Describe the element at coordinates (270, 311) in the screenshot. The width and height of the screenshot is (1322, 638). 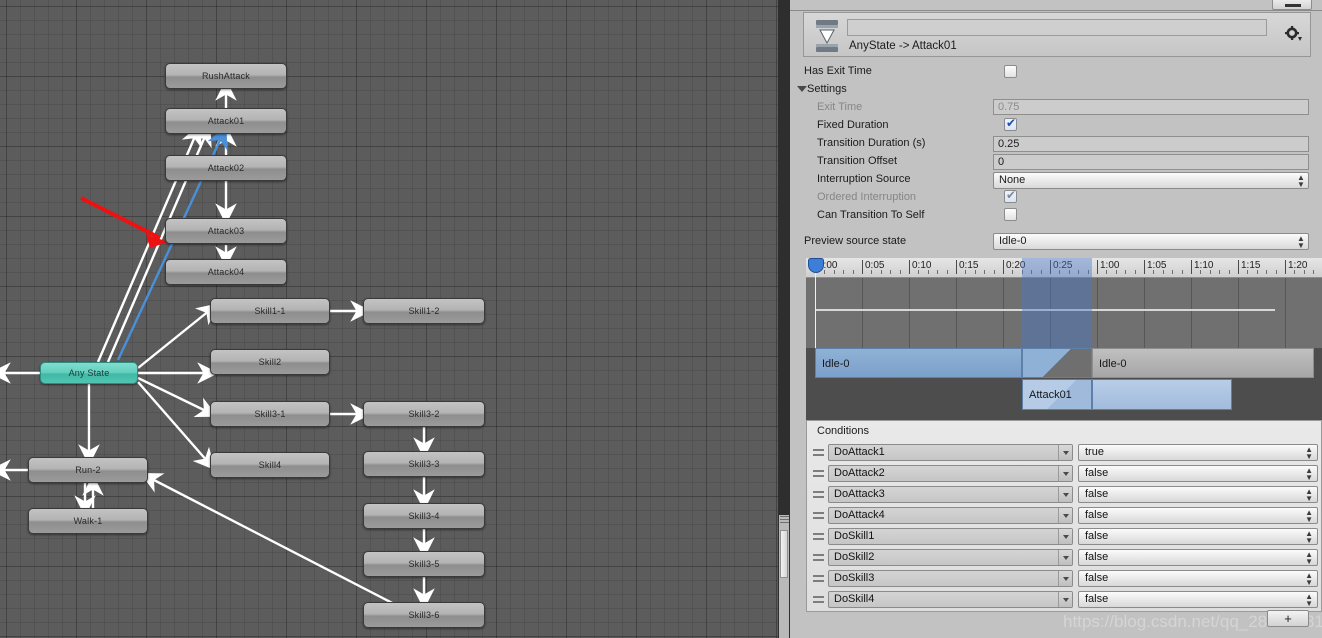
I see `state-node: Skill1-1` at that location.